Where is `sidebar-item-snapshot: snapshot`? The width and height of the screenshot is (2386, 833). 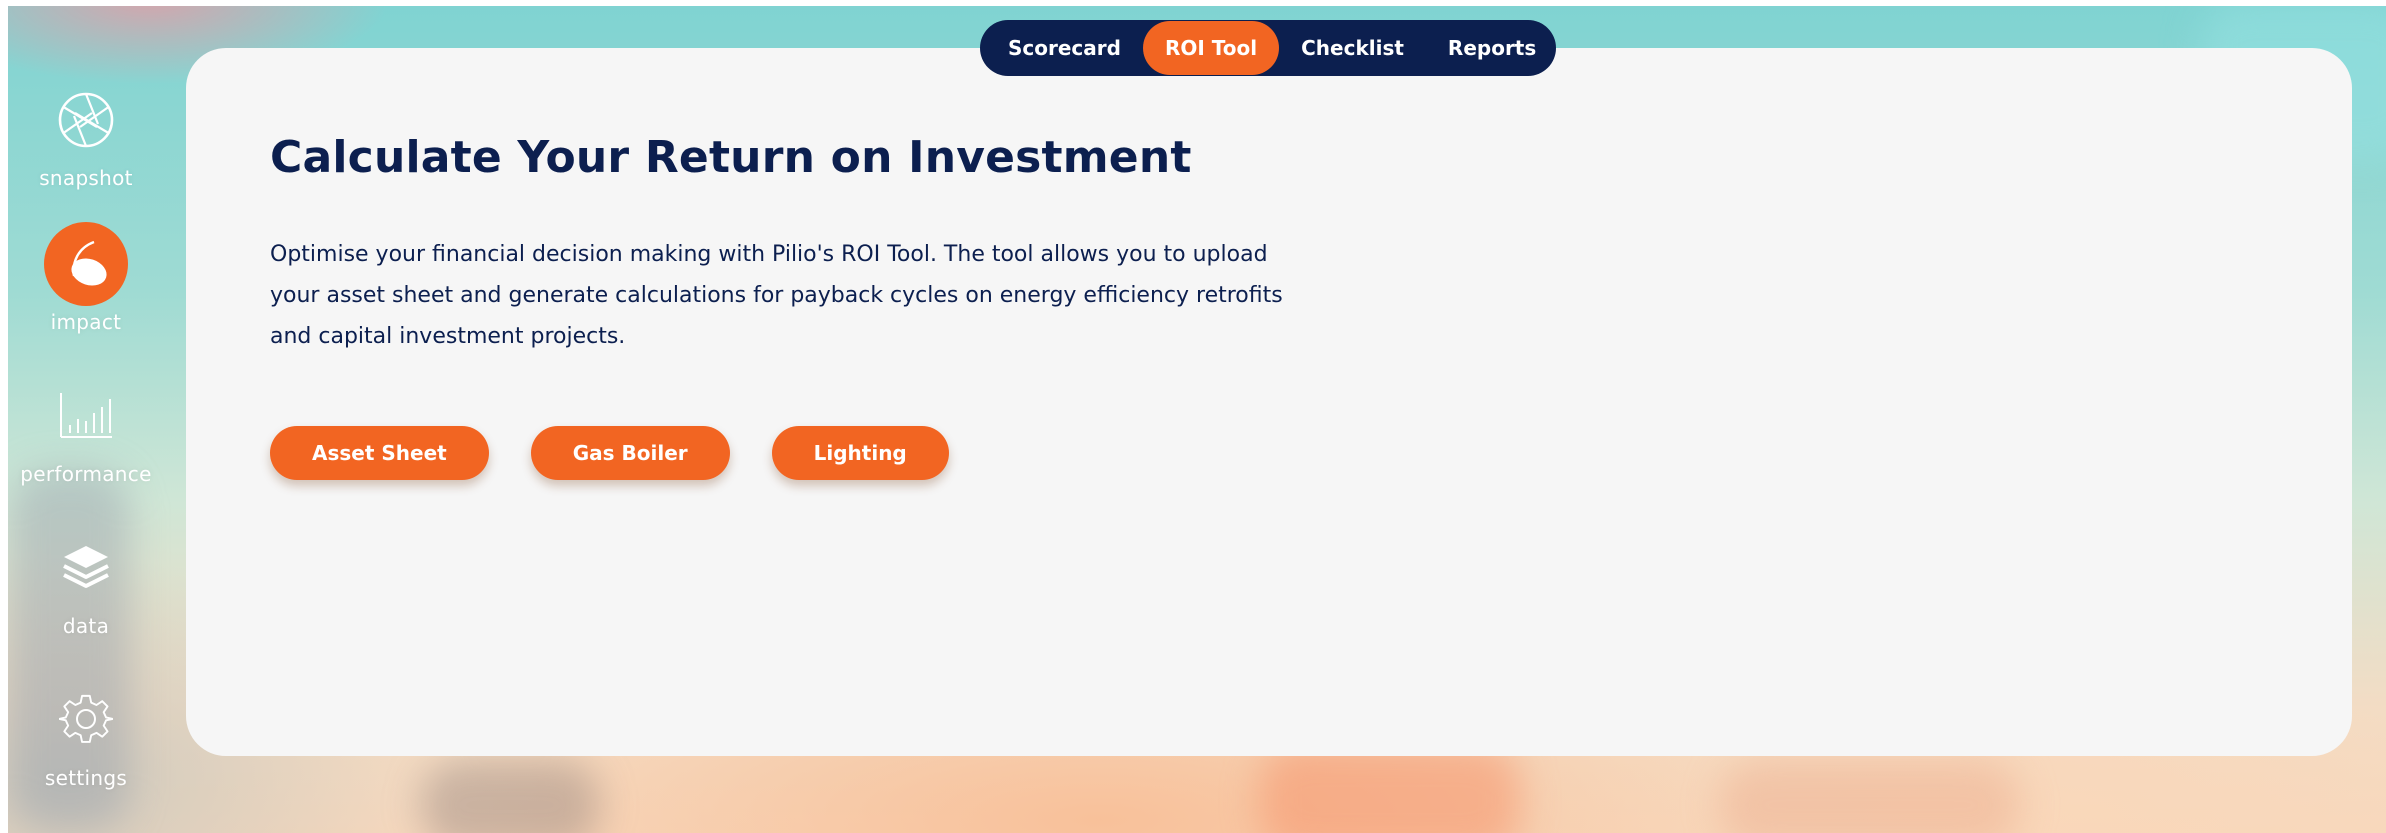
sidebar-item-snapshot: snapshot is located at coordinates (86, 134).